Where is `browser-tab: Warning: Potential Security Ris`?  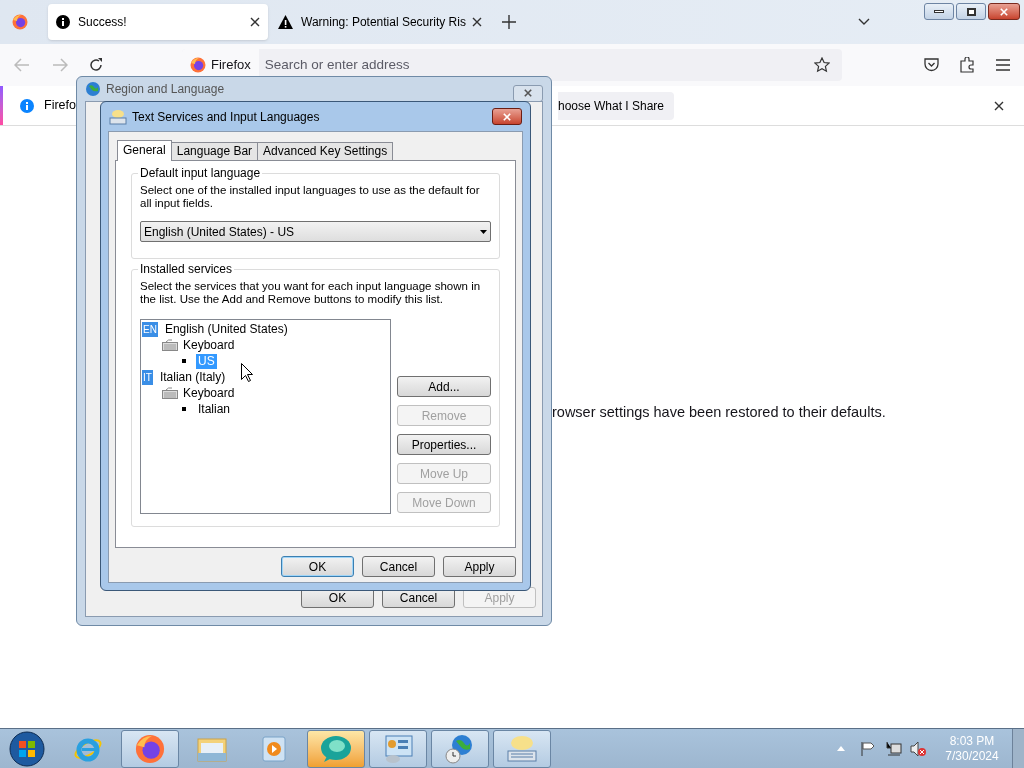 browser-tab: Warning: Potential Security Ris is located at coordinates (380, 22).